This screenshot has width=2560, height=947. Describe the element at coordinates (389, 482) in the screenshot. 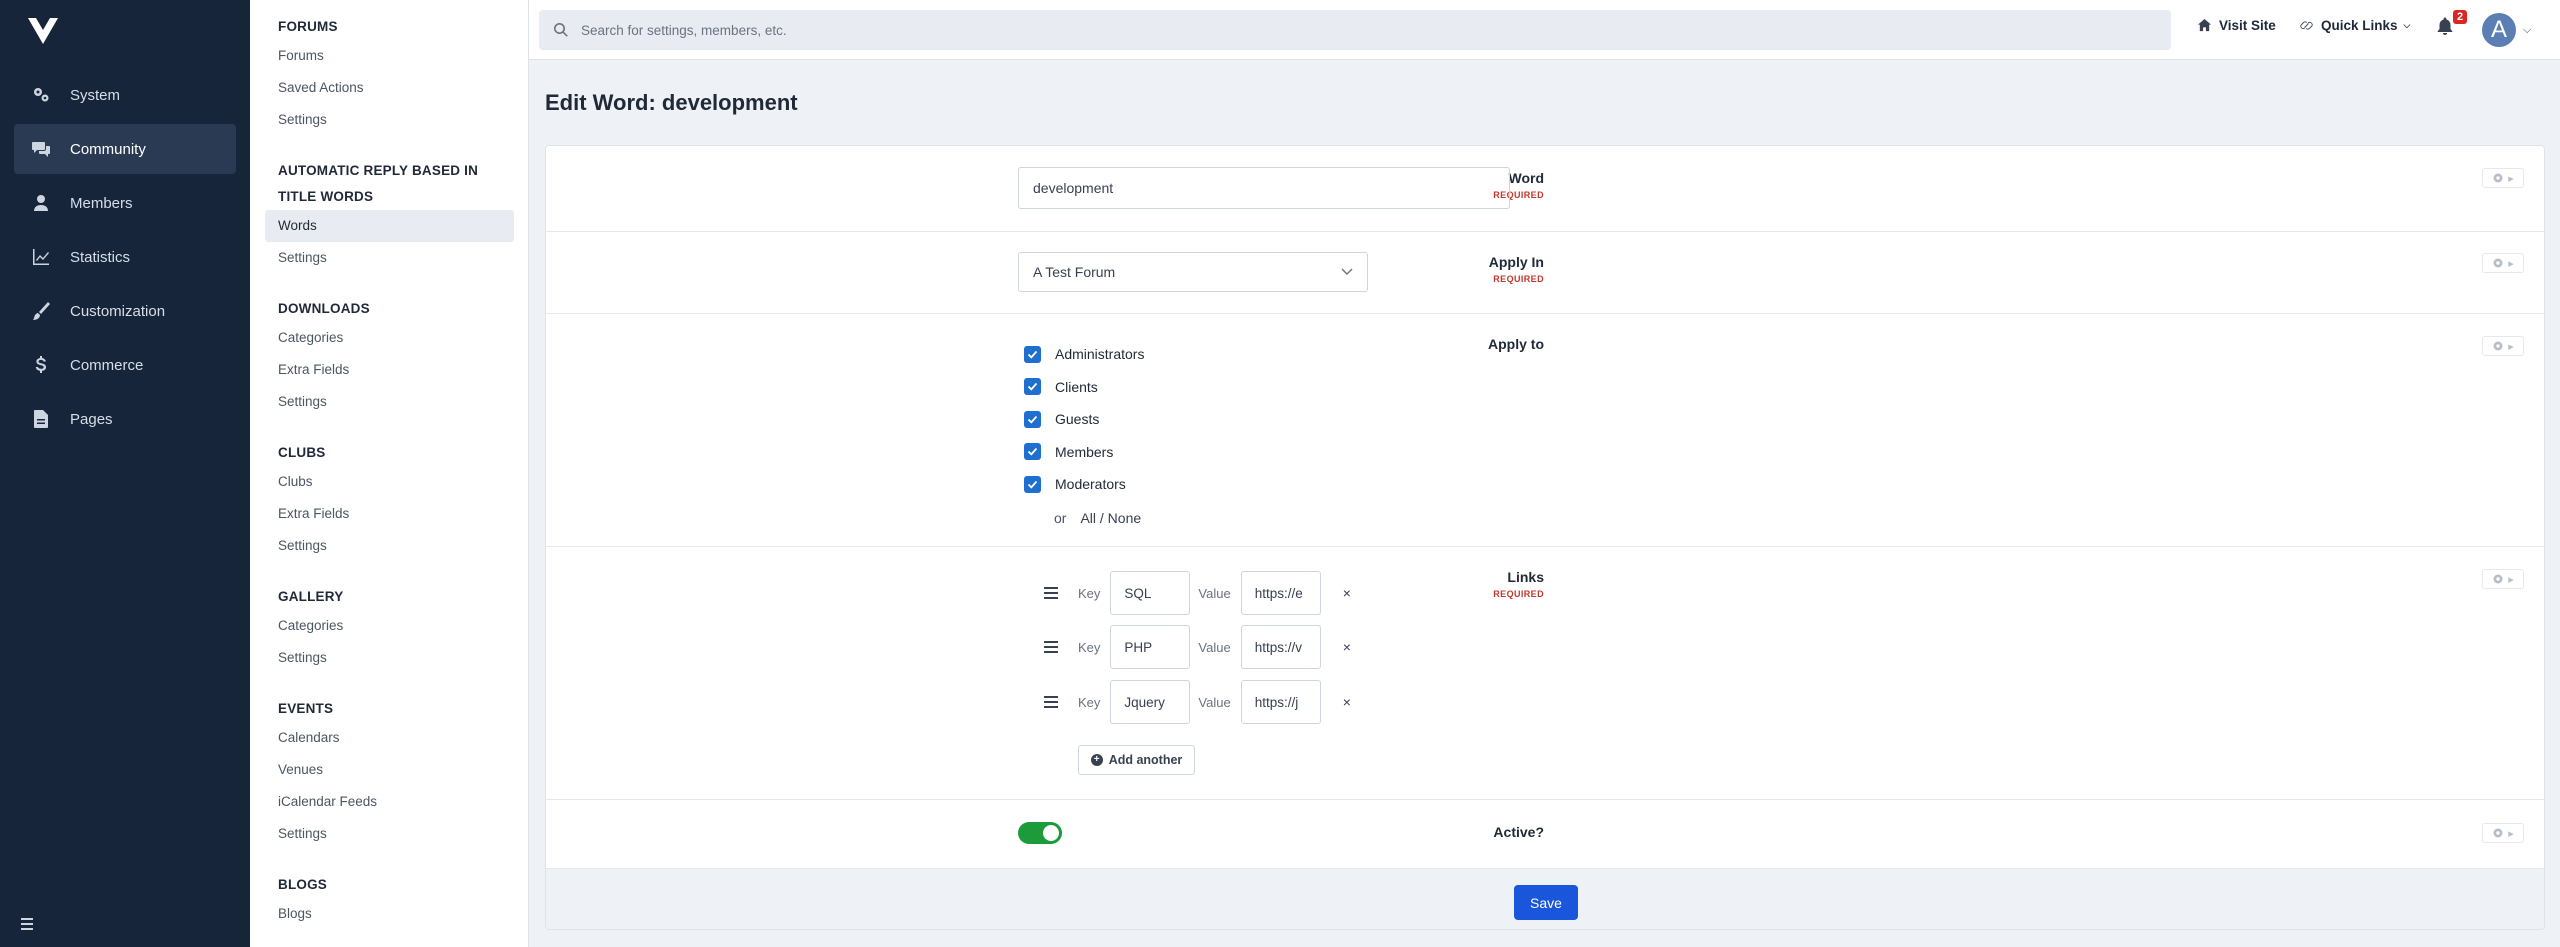

I see `submenu-item: Clubs` at that location.